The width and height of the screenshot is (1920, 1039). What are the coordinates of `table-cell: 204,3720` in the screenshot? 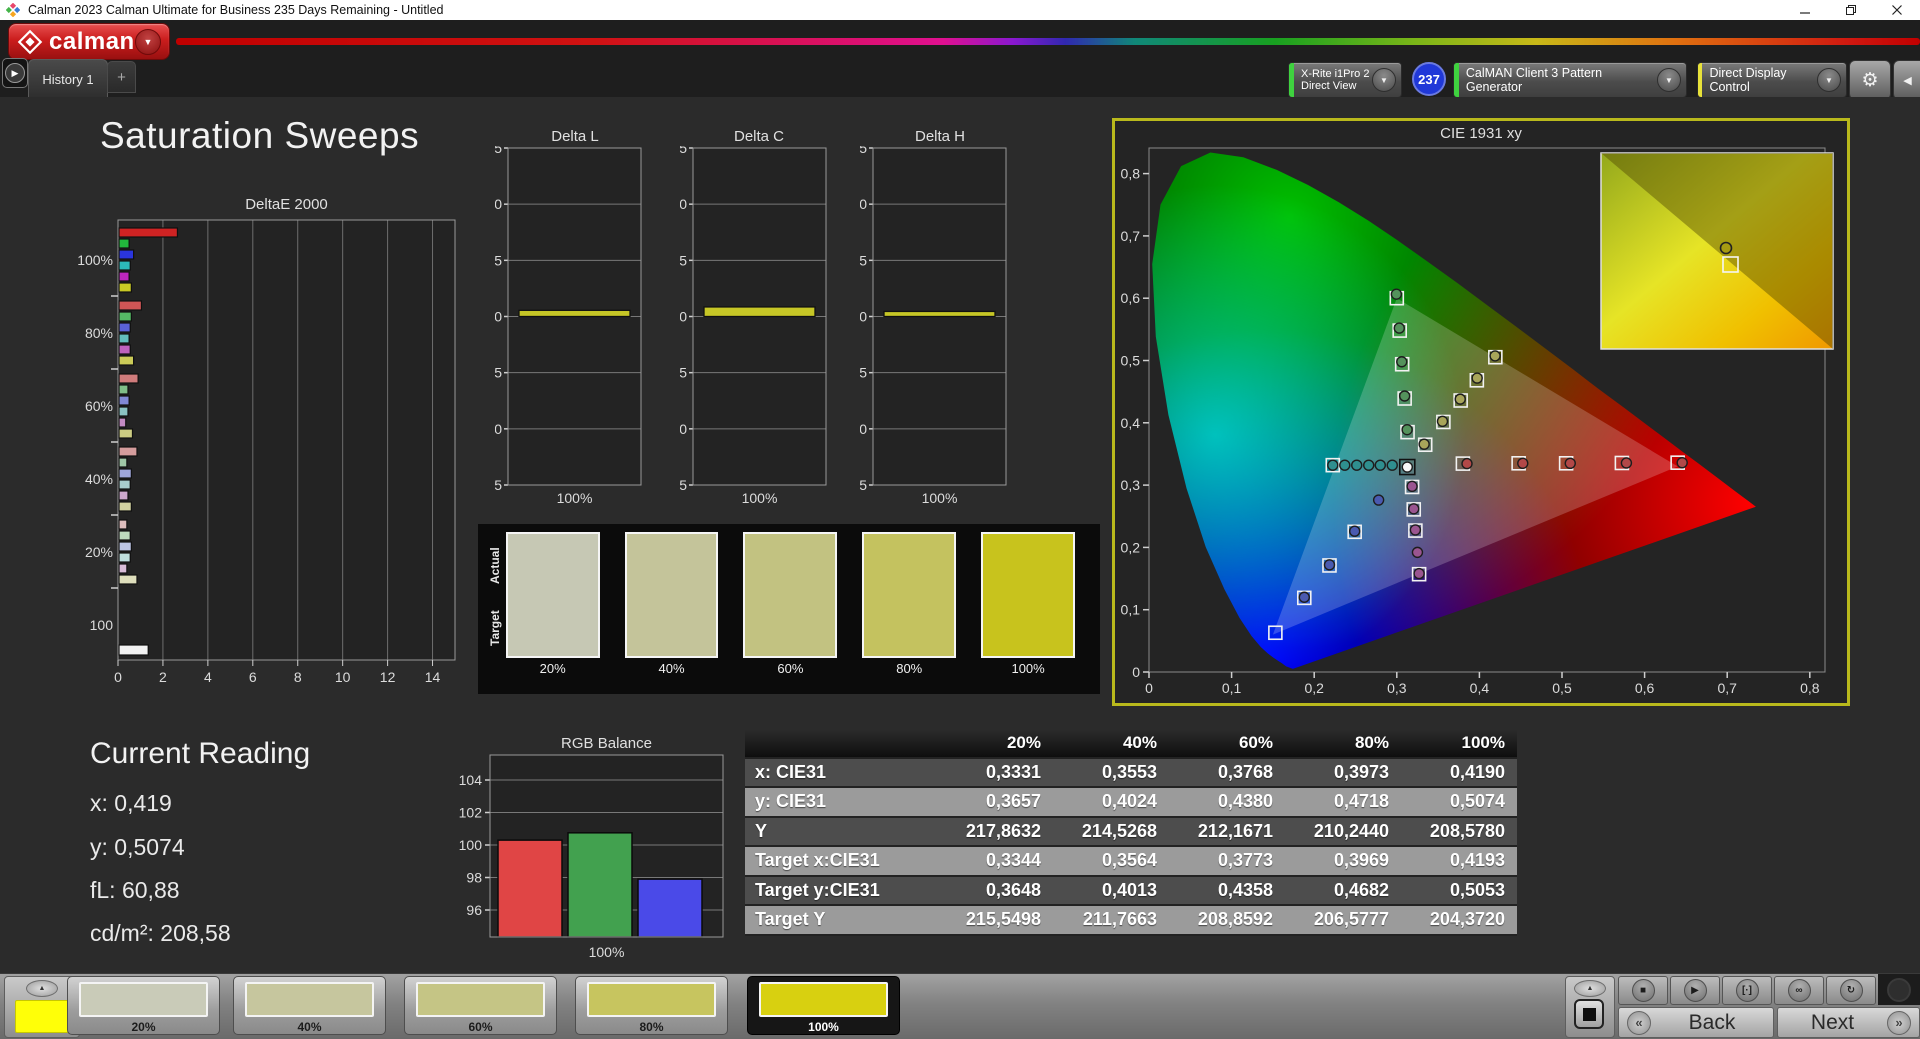 It's located at (1459, 920).